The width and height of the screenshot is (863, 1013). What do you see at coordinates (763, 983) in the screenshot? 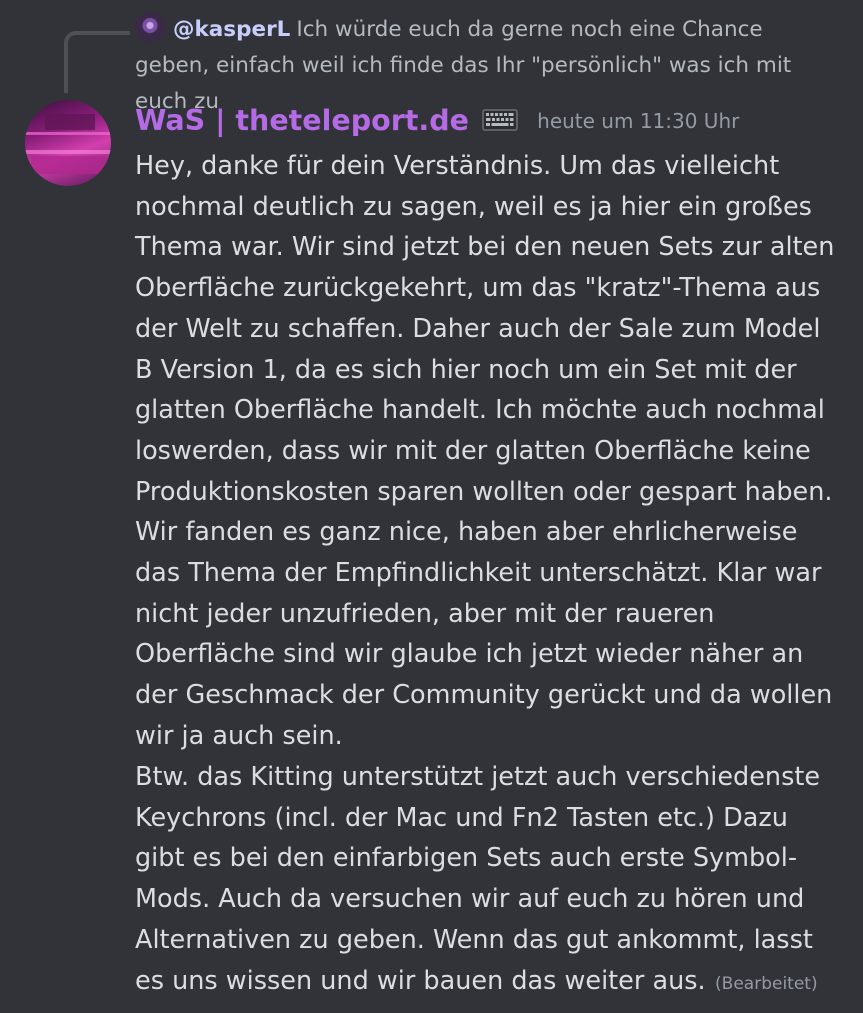
I see `edited-label: (Bearbeitet)` at bounding box center [763, 983].